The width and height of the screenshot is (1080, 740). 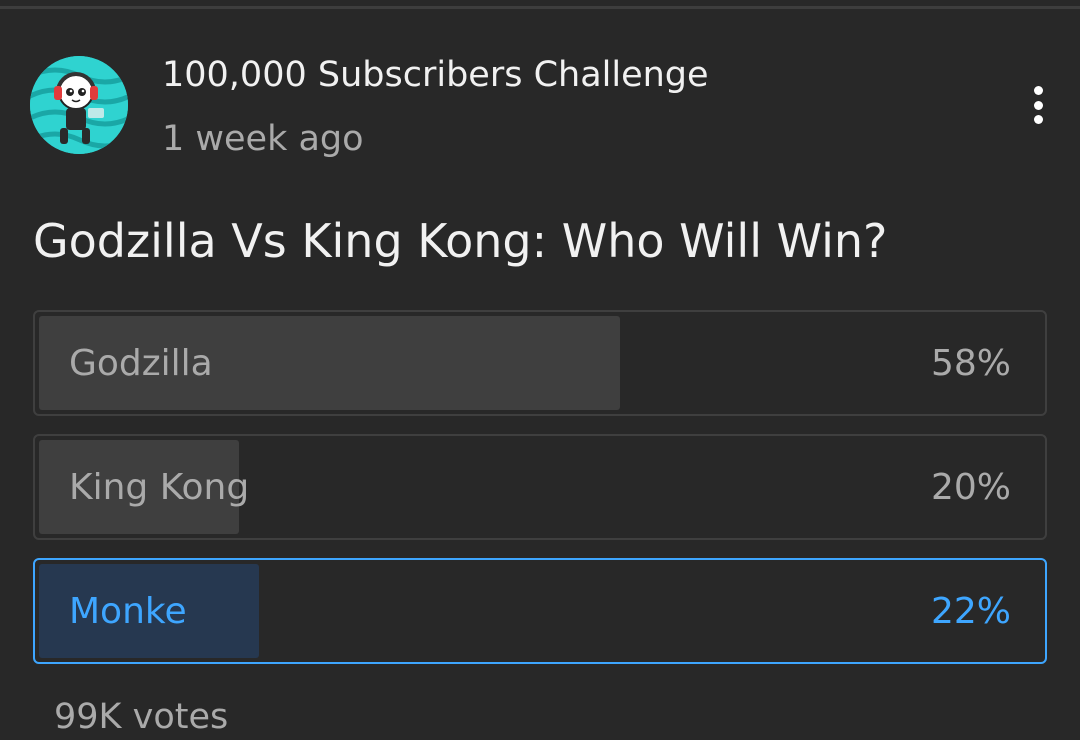 I want to click on post-timestamp: 1 week ago, so click(x=263, y=139).